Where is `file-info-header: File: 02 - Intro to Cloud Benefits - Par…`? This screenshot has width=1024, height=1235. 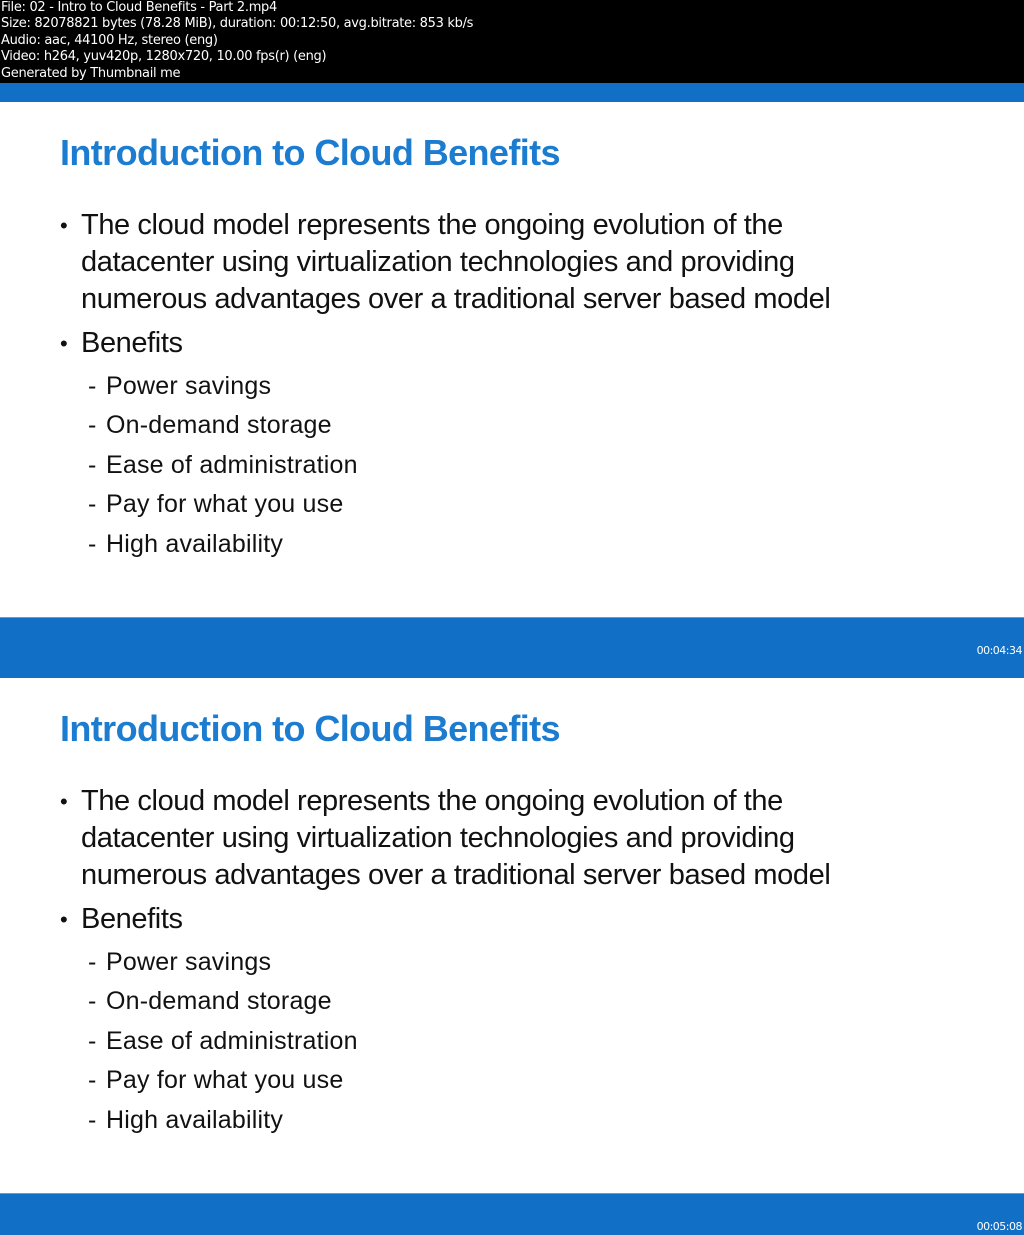
file-info-header: File: 02 - Intro to Cloud Benefits - Par… is located at coordinates (512, 41).